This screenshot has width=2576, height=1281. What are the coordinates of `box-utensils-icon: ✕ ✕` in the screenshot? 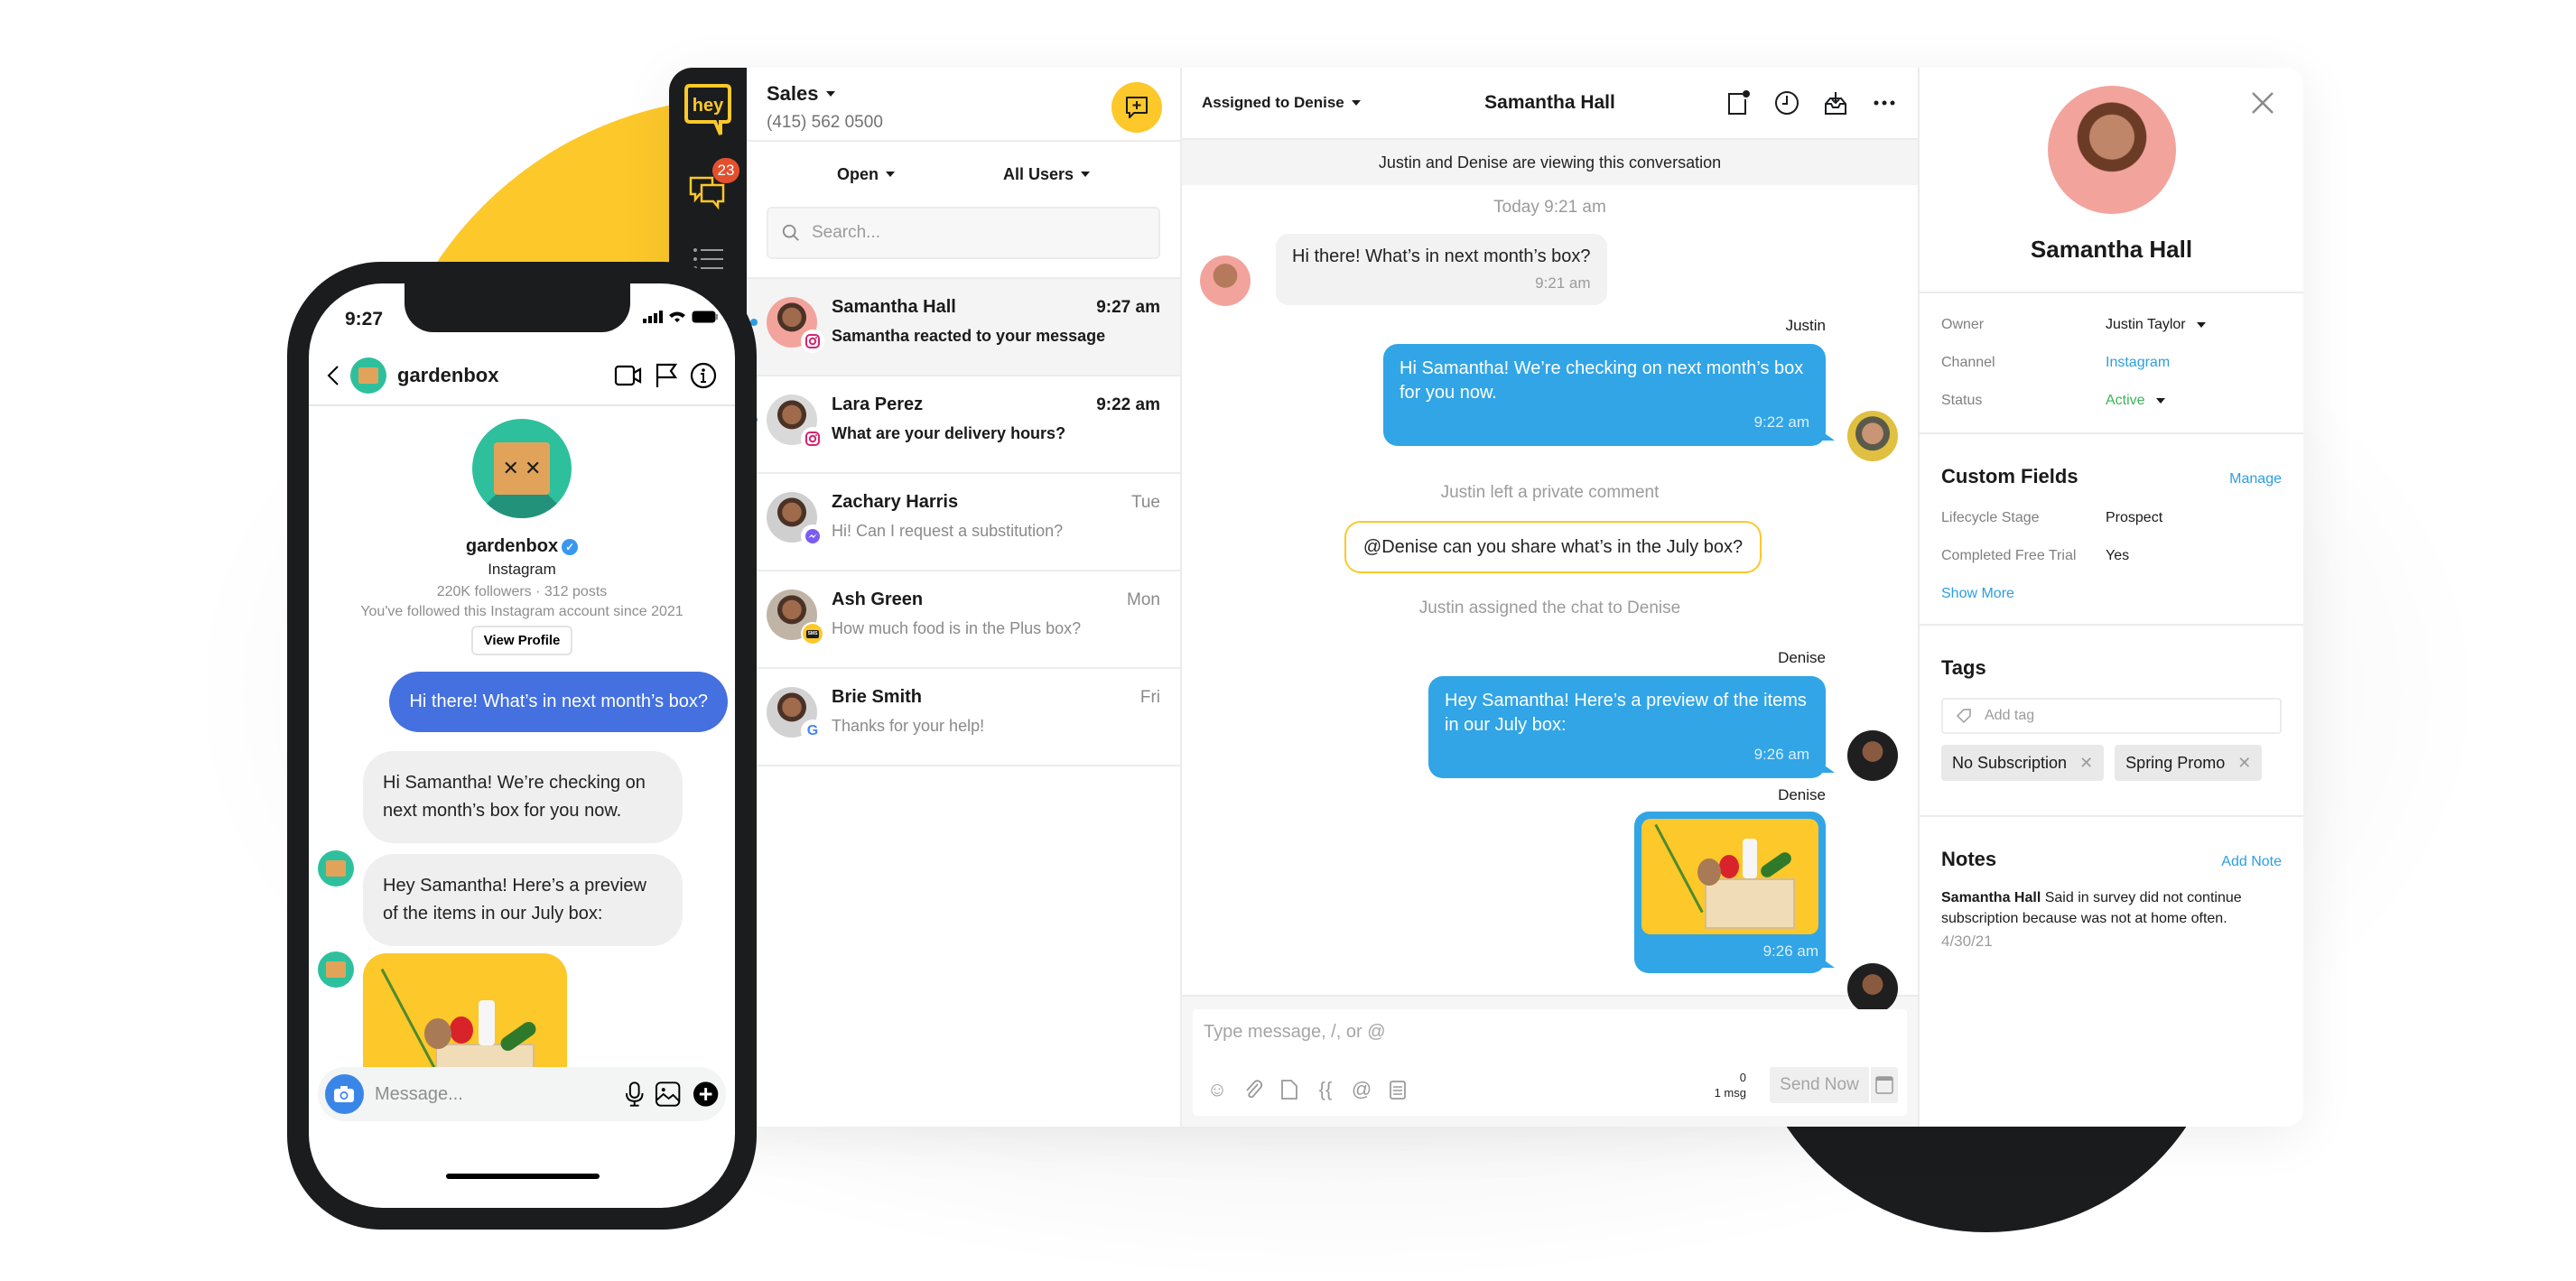 It's located at (522, 468).